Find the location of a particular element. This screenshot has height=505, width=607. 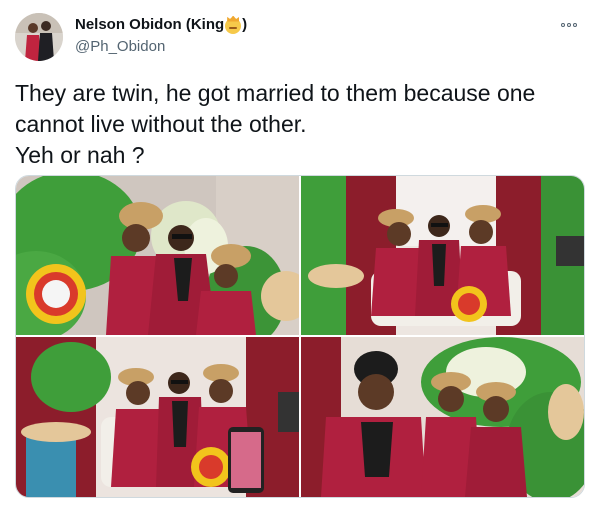

author-handle: @Ph_Obidon is located at coordinates (120, 46).